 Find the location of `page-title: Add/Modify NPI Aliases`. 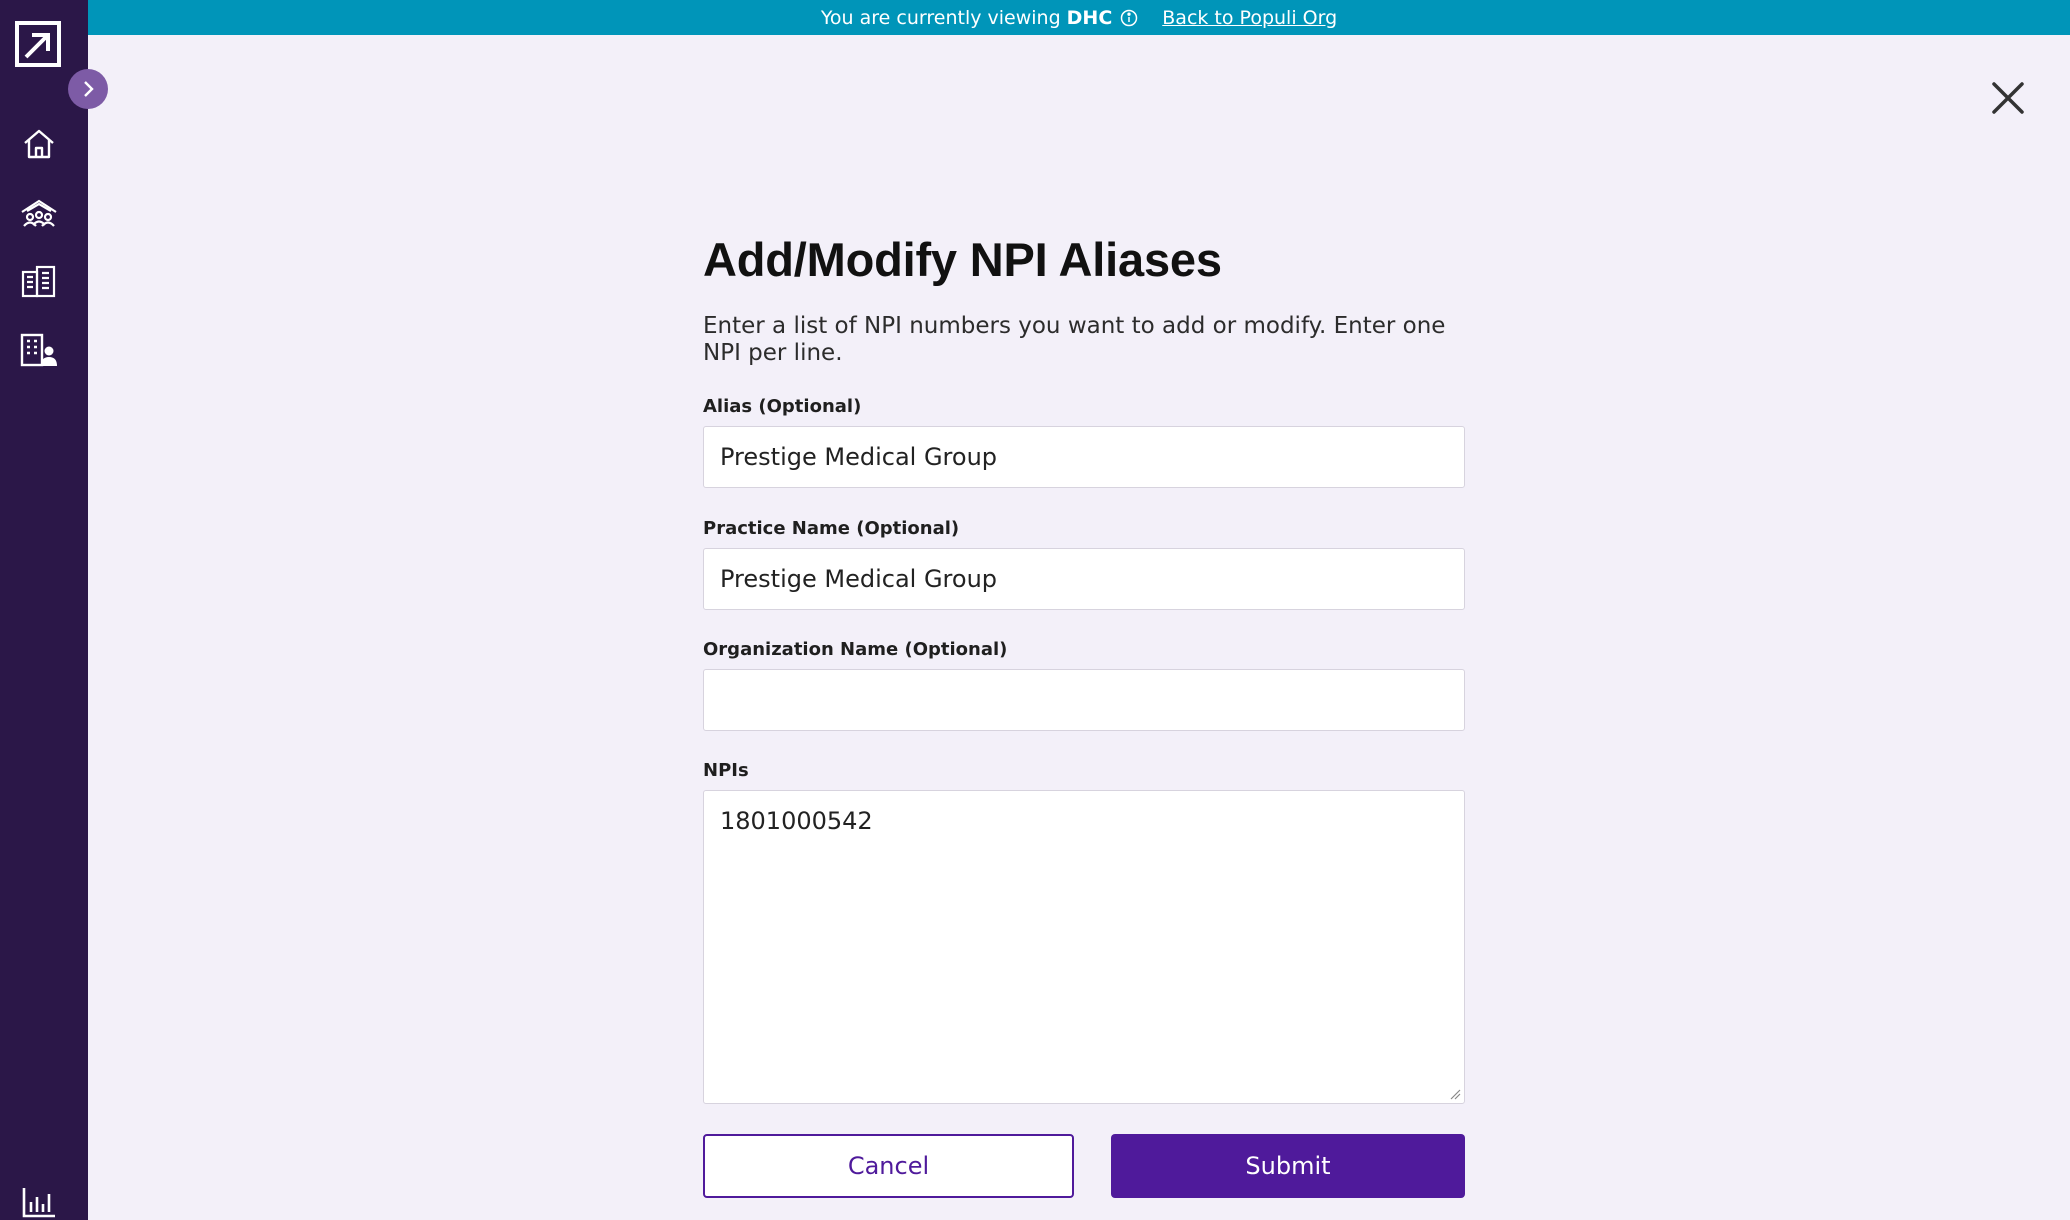

page-title: Add/Modify NPI Aliases is located at coordinates (962, 259).